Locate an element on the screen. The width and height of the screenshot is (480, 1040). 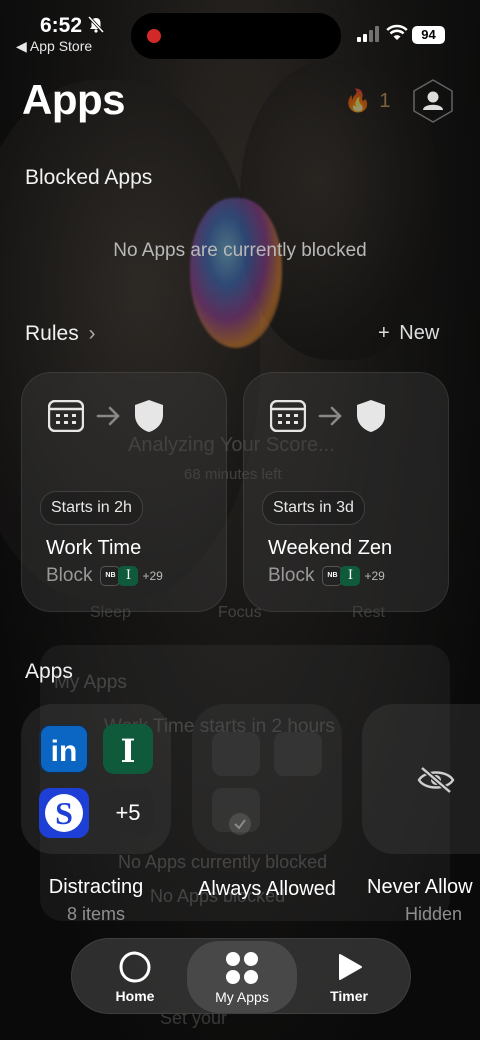
checkmark-icon is located at coordinates (240, 824).